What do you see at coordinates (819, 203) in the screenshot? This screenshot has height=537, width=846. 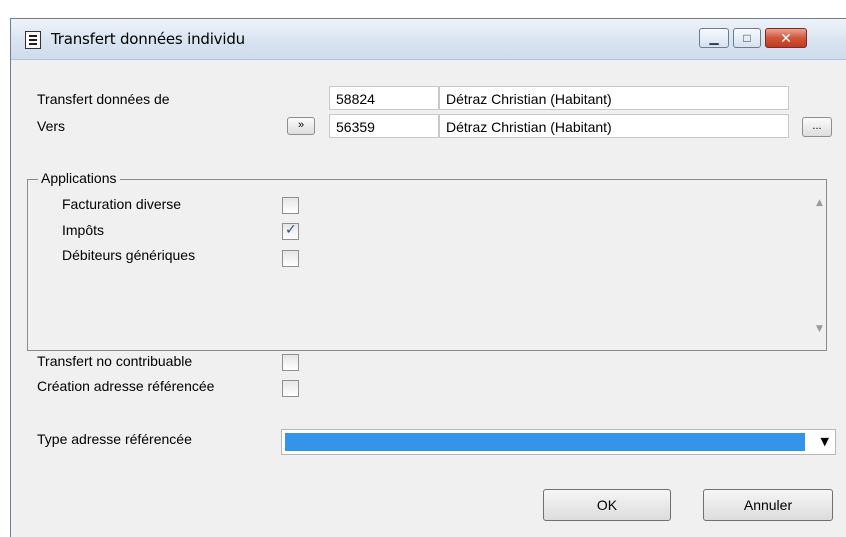 I see `scroll-up-icon: ▲` at bounding box center [819, 203].